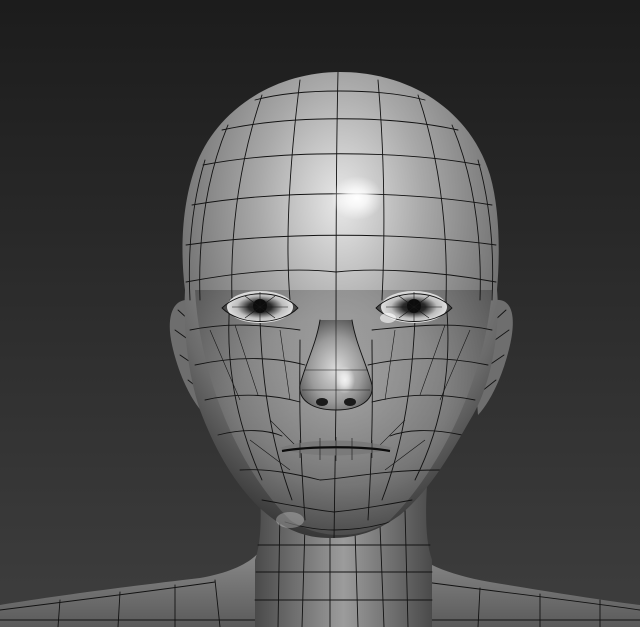  Describe the element at coordinates (350, 402) in the screenshot. I see `nostril-right` at that location.